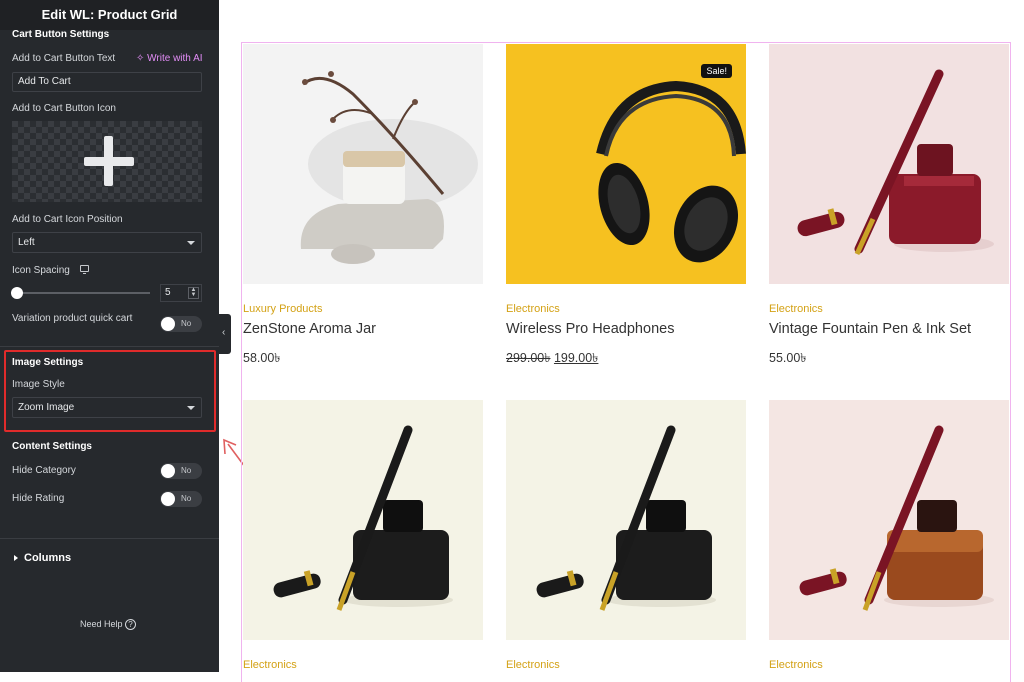 This screenshot has height=682, width=1024. What do you see at coordinates (309, 329) in the screenshot?
I see `product-name: ZenStone Aroma Jar` at bounding box center [309, 329].